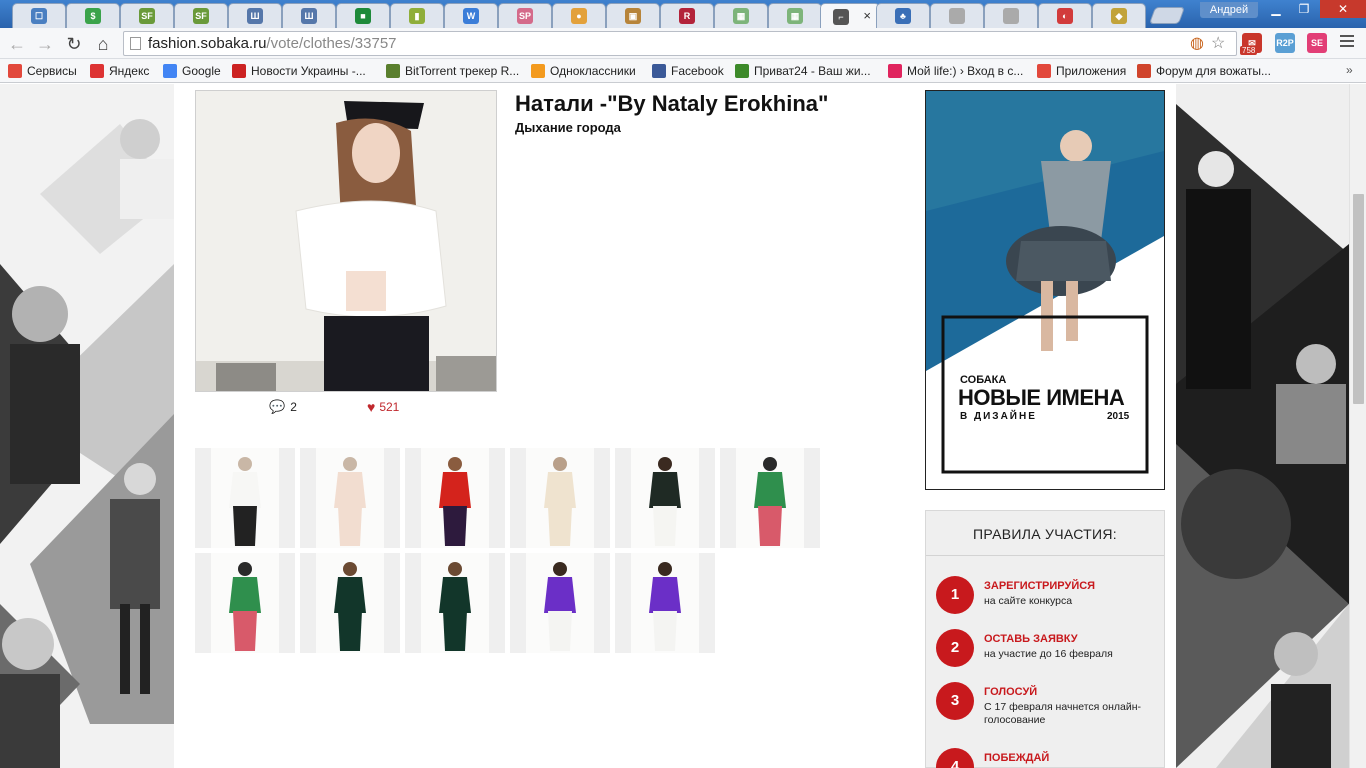 The height and width of the screenshot is (768, 1366). Describe the element at coordinates (1167, 15) in the screenshot. I see `new-tab-button` at that location.